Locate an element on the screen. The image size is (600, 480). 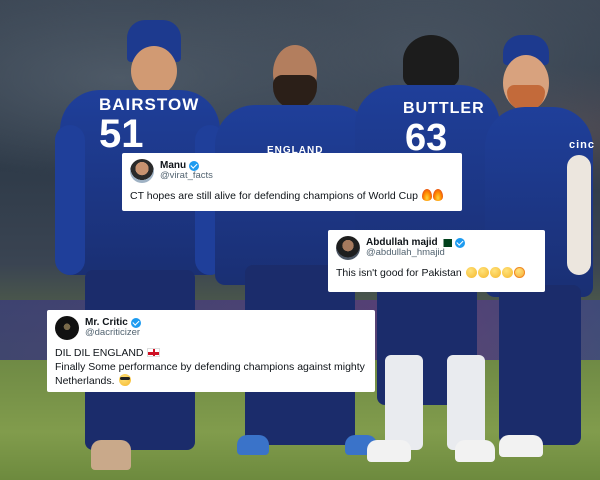
pakistan-flag-icon is located at coordinates (446, 242).